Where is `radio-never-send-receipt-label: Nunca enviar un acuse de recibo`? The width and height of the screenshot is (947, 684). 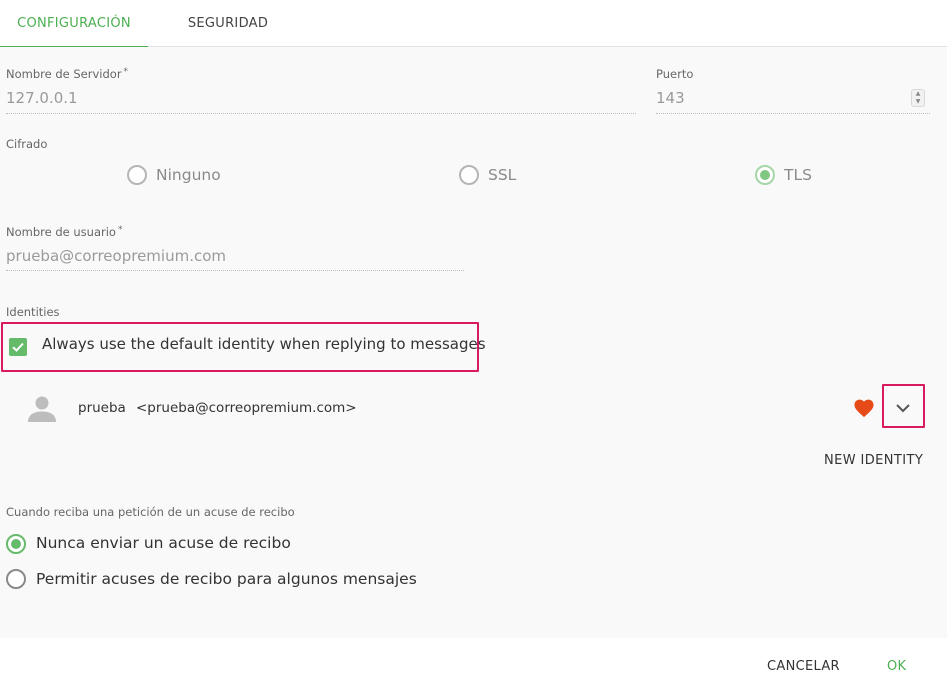
radio-never-send-receipt-label: Nunca enviar un acuse de recibo is located at coordinates (163, 543).